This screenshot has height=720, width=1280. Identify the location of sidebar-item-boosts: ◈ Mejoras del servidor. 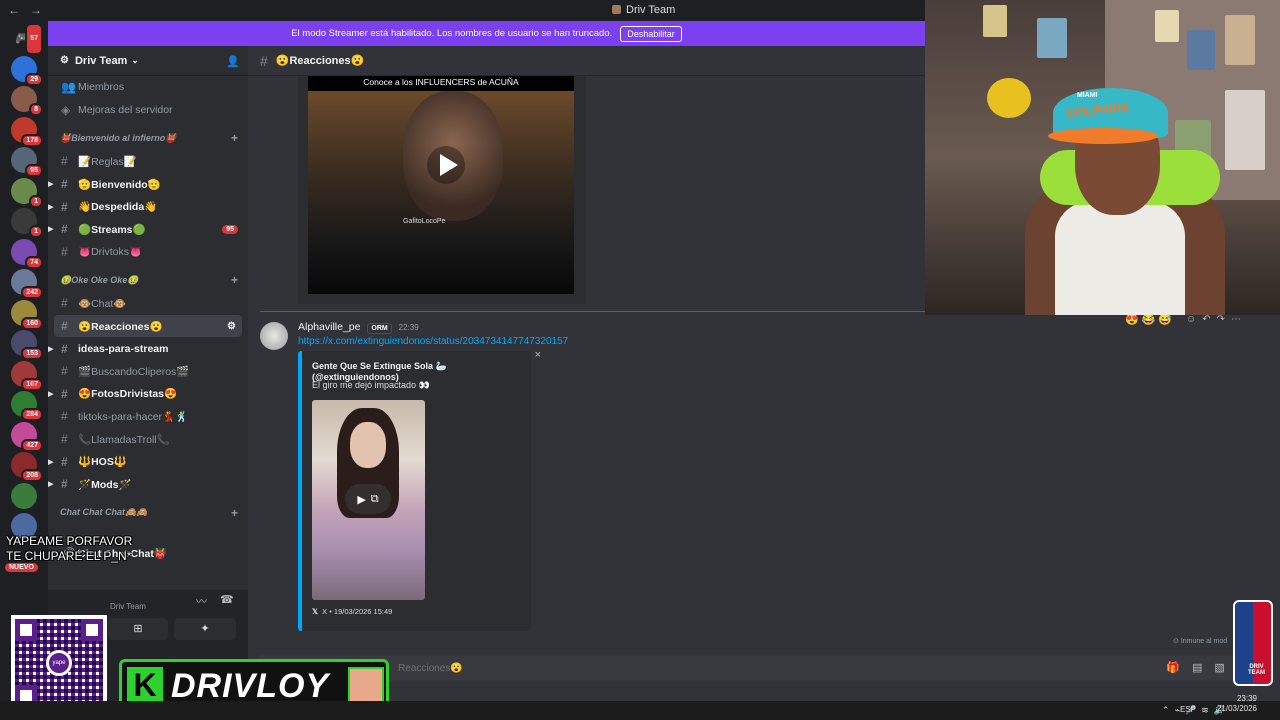
(148, 110).